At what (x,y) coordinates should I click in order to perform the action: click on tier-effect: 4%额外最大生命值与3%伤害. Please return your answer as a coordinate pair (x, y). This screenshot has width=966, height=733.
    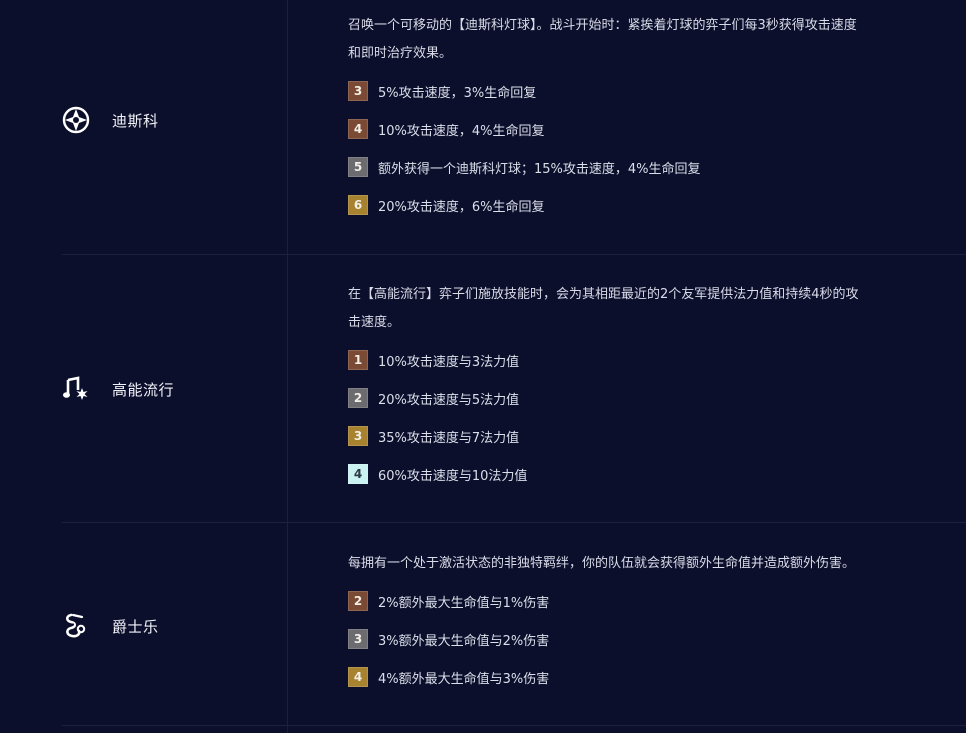
    Looking at the image, I should click on (464, 679).